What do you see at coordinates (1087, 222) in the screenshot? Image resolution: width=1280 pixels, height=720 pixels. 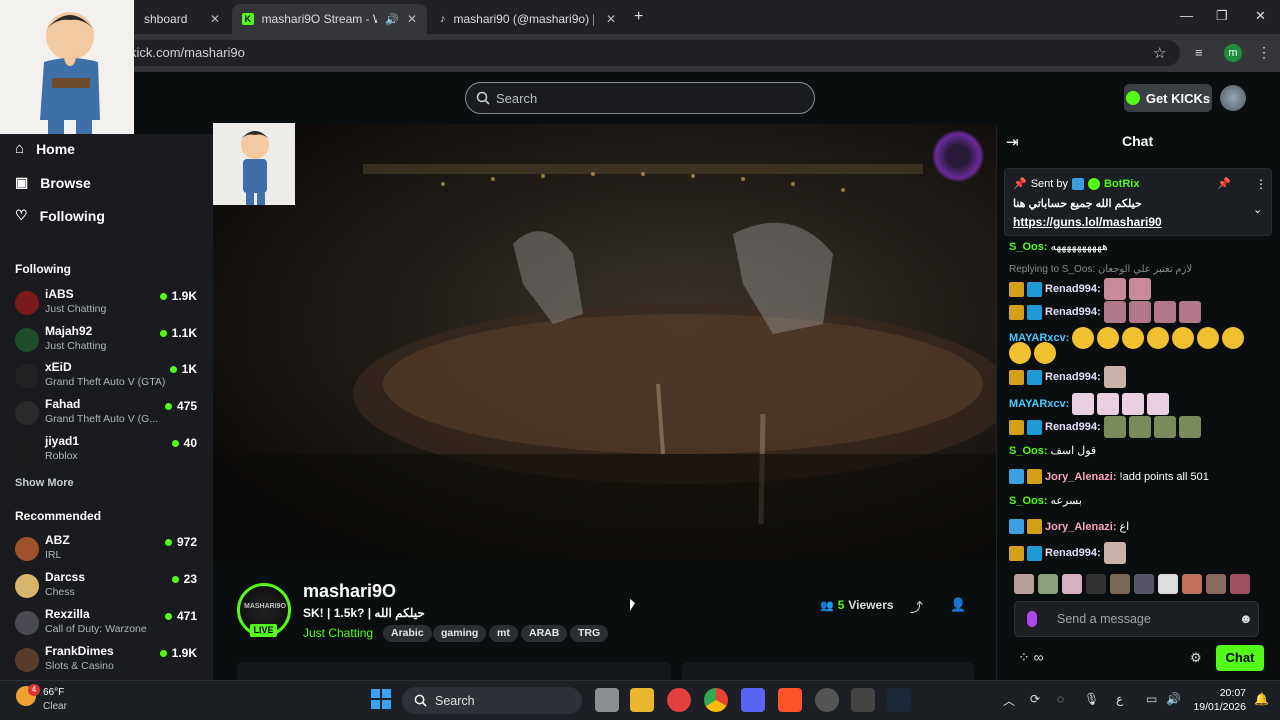 I see `pinned-link: https://guns.lol/mashari90` at bounding box center [1087, 222].